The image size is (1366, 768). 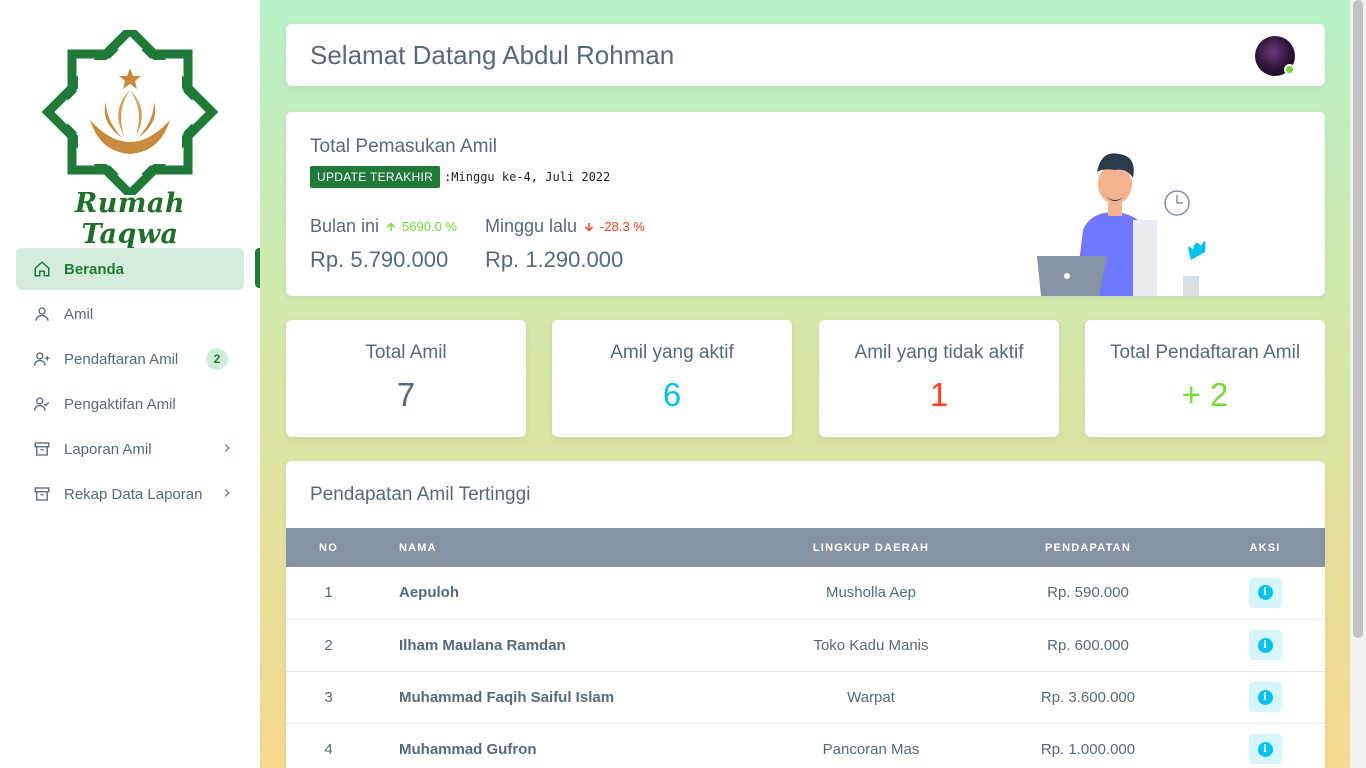 I want to click on column-header-aksi: AKSI, so click(x=1265, y=547).